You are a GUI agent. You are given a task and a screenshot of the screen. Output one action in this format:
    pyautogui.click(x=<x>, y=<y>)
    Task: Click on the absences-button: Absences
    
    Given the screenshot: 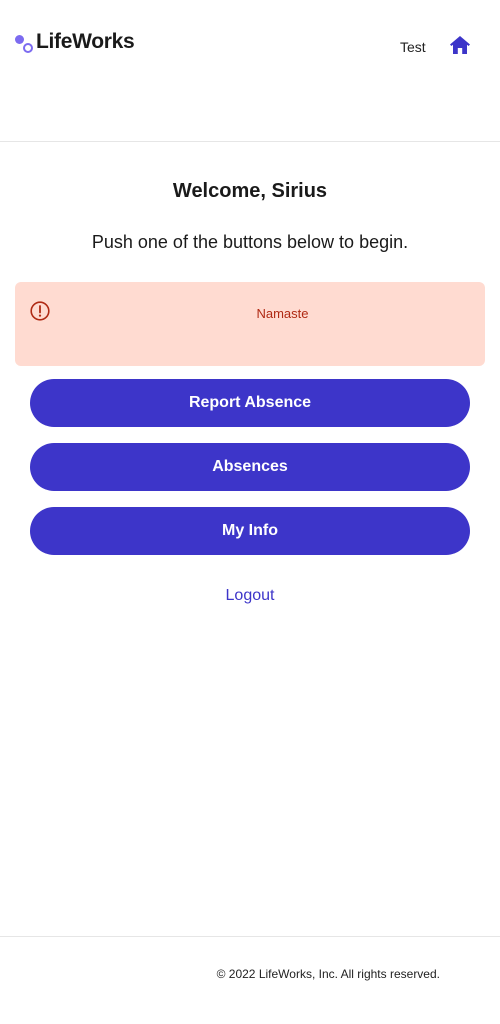 What is the action you would take?
    pyautogui.click(x=250, y=467)
    